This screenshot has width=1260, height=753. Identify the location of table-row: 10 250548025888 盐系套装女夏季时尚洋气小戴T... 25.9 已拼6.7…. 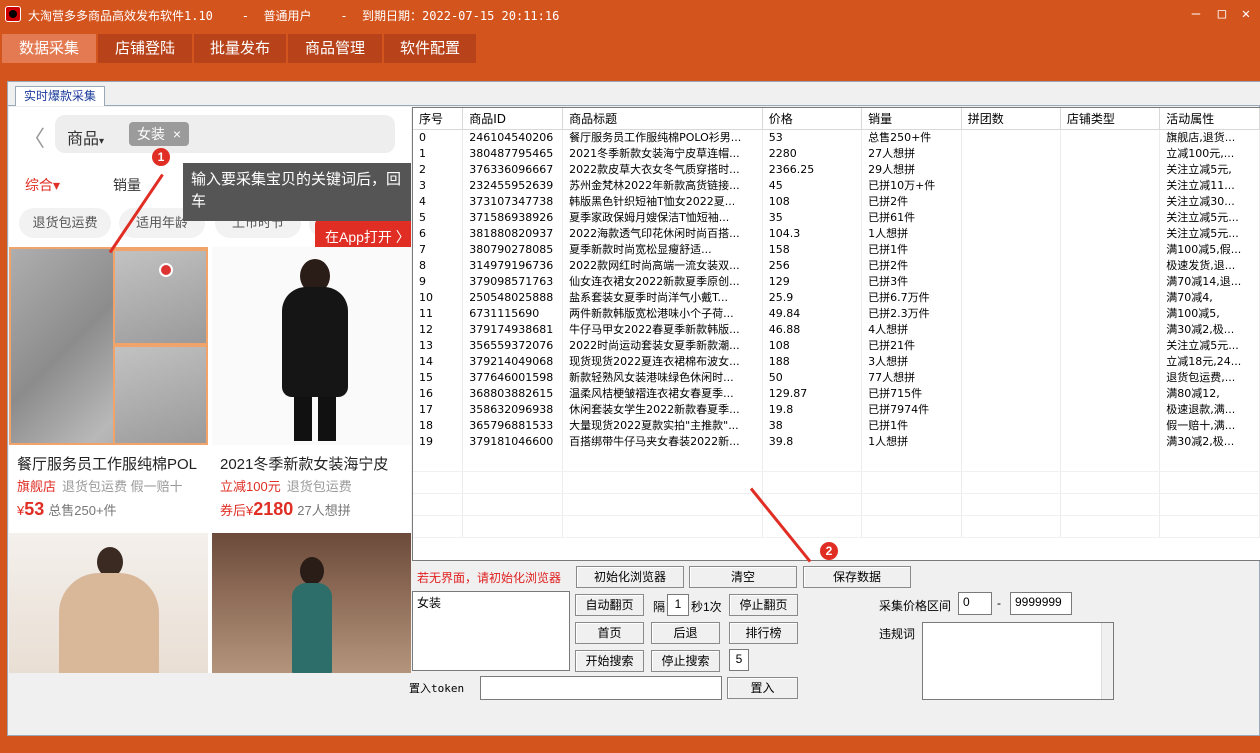
(836, 297).